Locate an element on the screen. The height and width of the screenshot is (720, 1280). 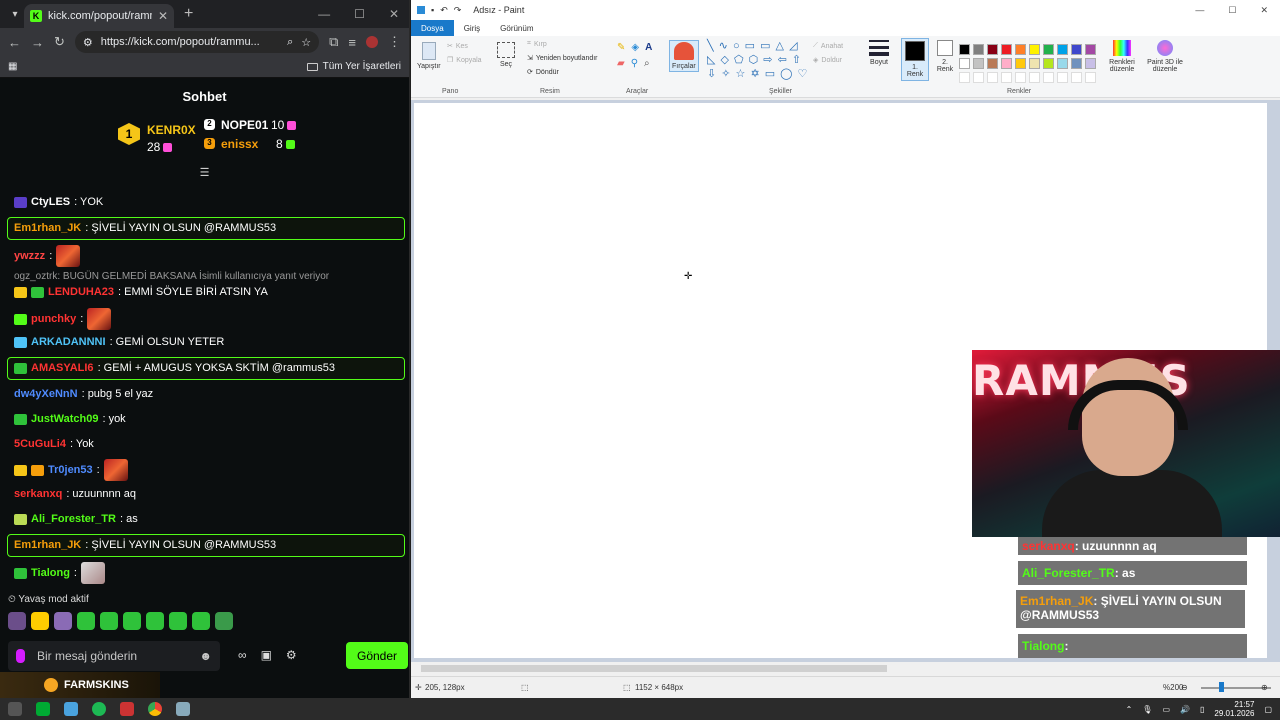
undo-icon: ↶ is located at coordinates (444, 10).